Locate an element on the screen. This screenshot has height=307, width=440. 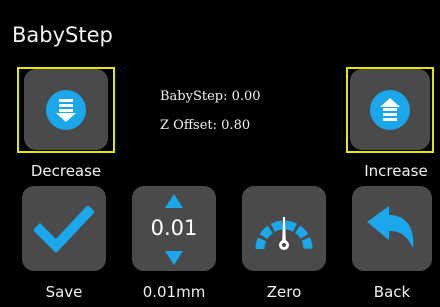
checkmark-icon is located at coordinates (64, 228).